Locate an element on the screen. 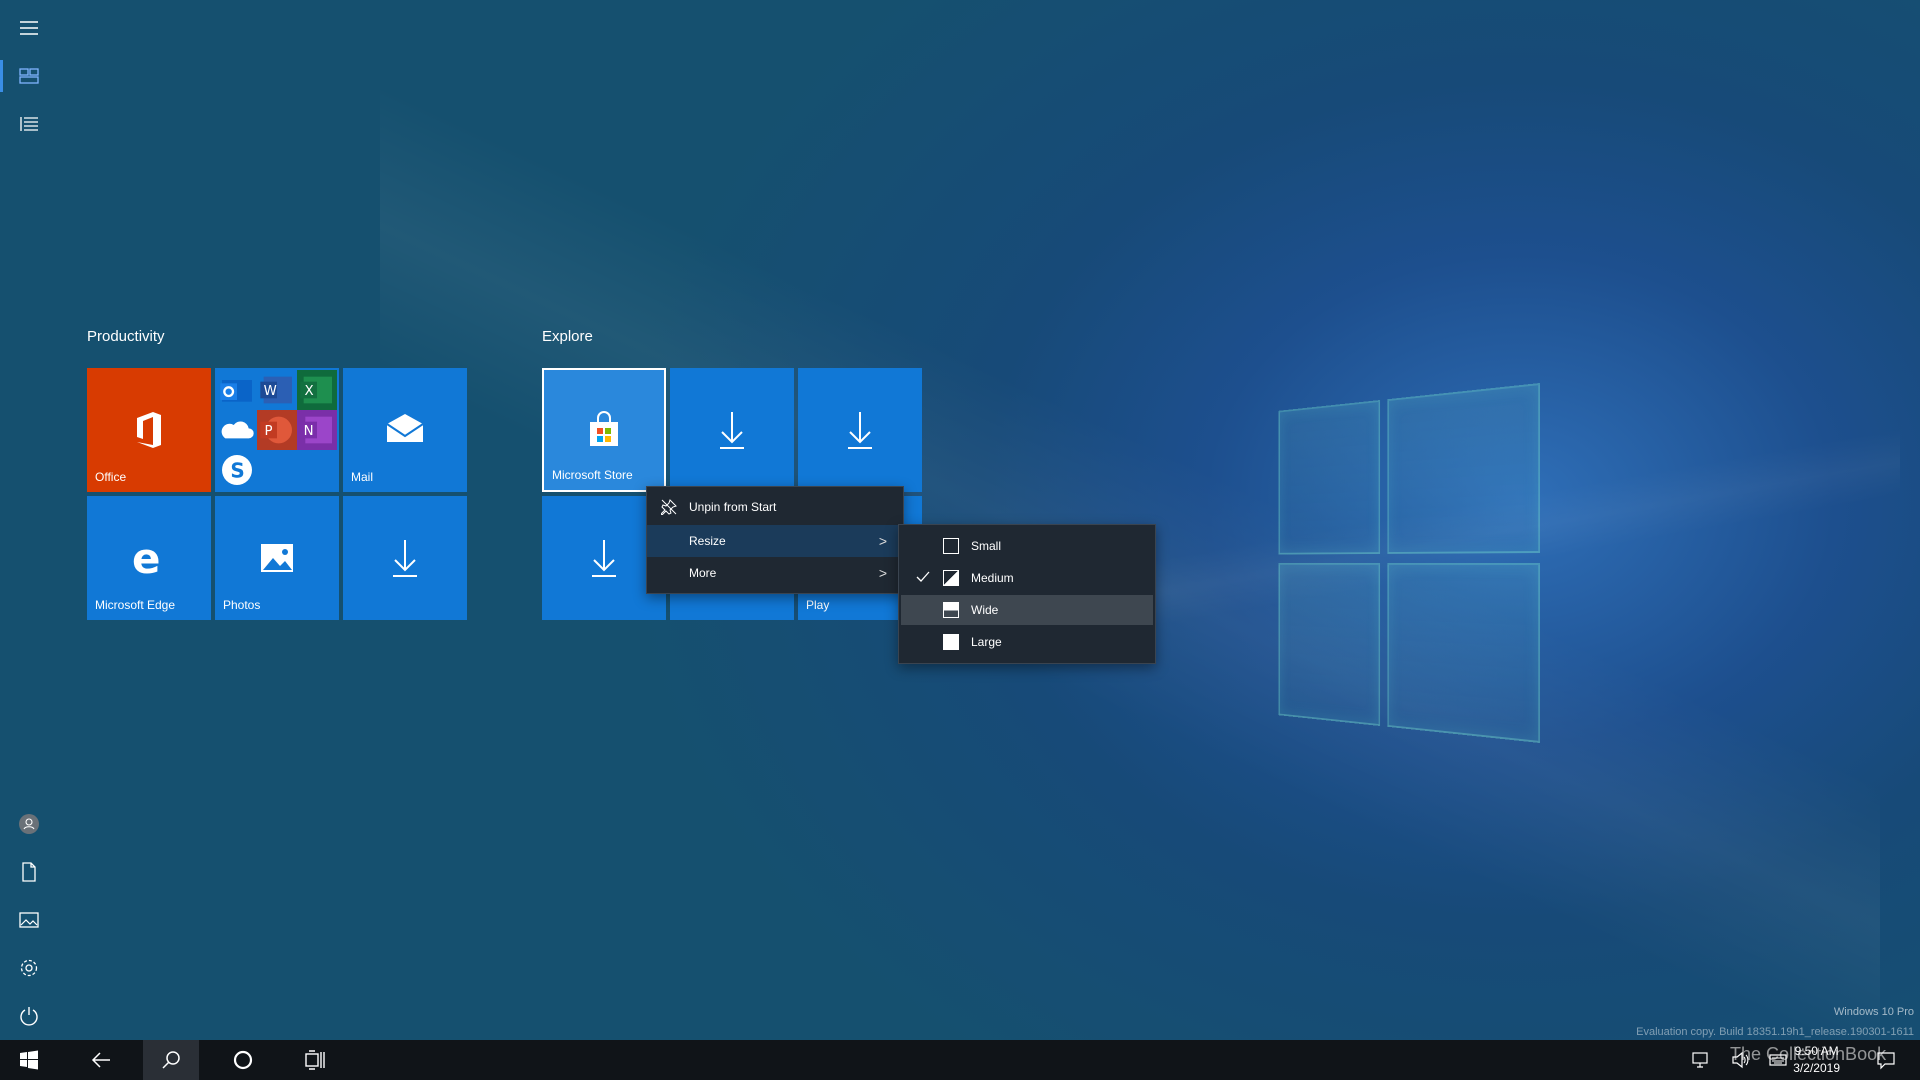 This screenshot has width=1920, height=1080. cortana-button is located at coordinates (243, 1060).